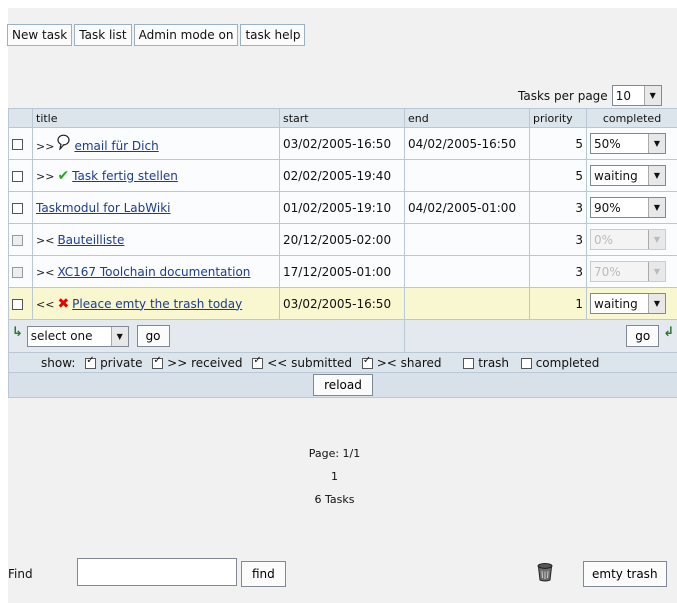 This screenshot has width=677, height=603. I want to click on start-cell: 01/02/2005-19:10, so click(342, 207).